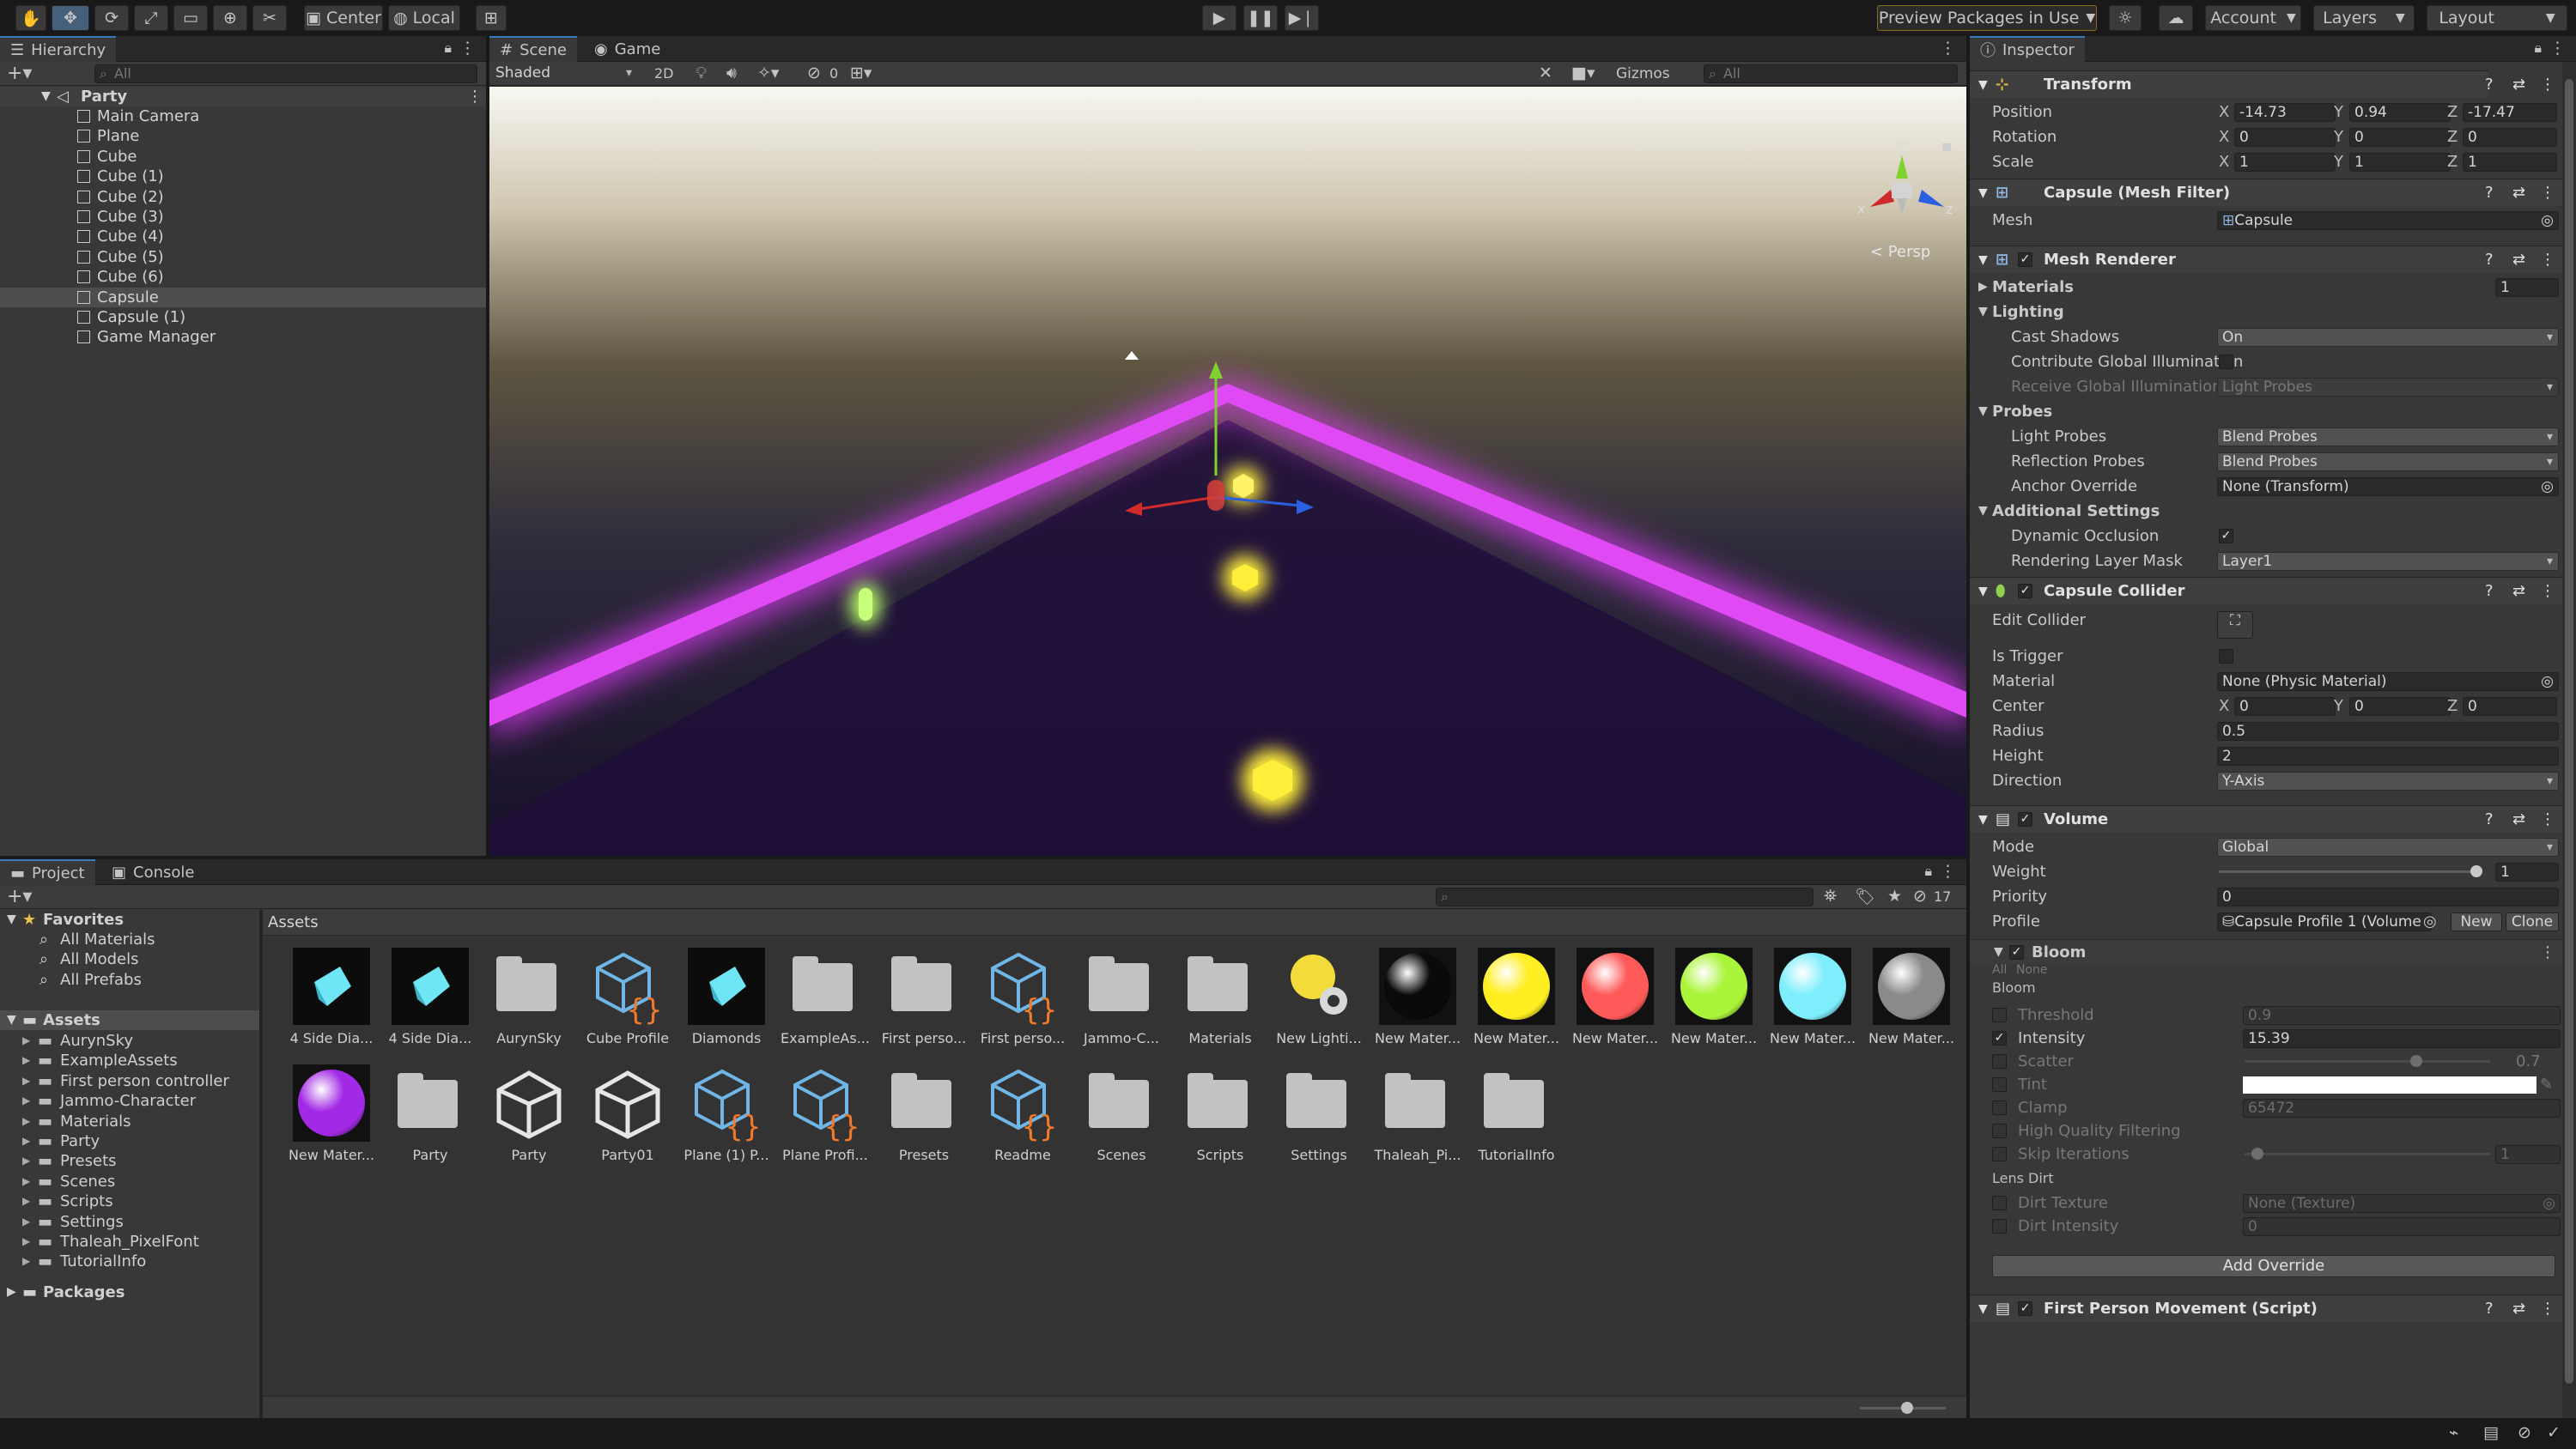 The width and height of the screenshot is (2576, 1449). What do you see at coordinates (1625, 897) in the screenshot?
I see `project-search-input: ⌕` at bounding box center [1625, 897].